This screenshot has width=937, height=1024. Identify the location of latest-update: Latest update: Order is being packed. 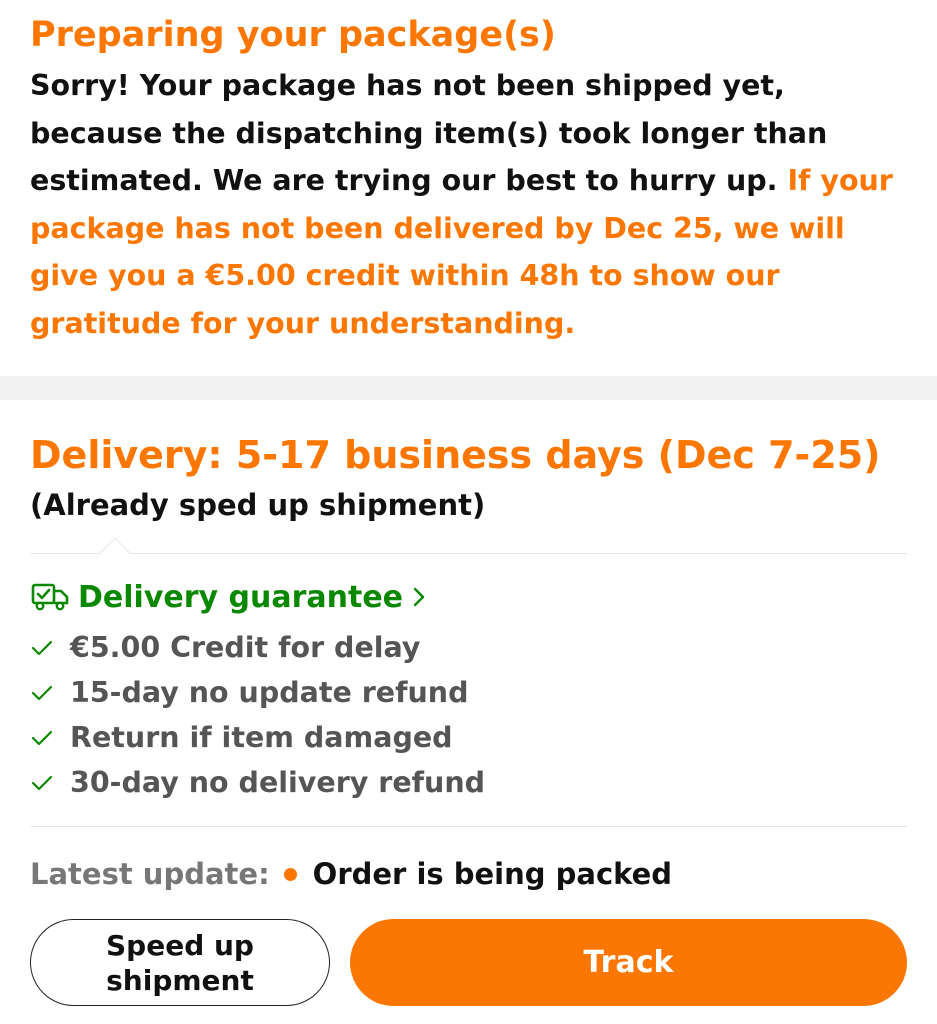
(351, 874).